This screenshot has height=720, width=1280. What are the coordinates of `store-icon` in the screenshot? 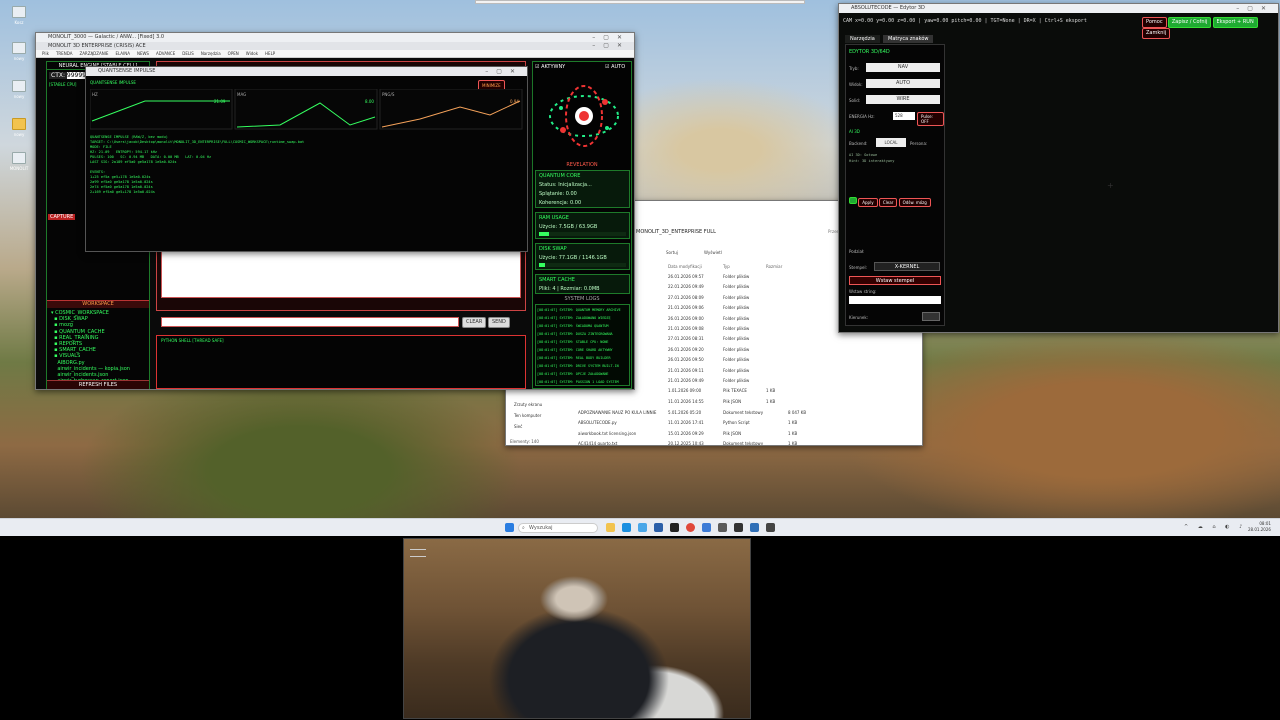 It's located at (642, 527).